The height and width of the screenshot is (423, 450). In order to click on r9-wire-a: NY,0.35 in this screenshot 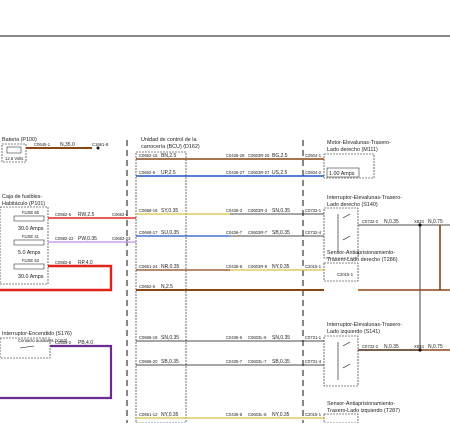, I will do `click(170, 415)`.